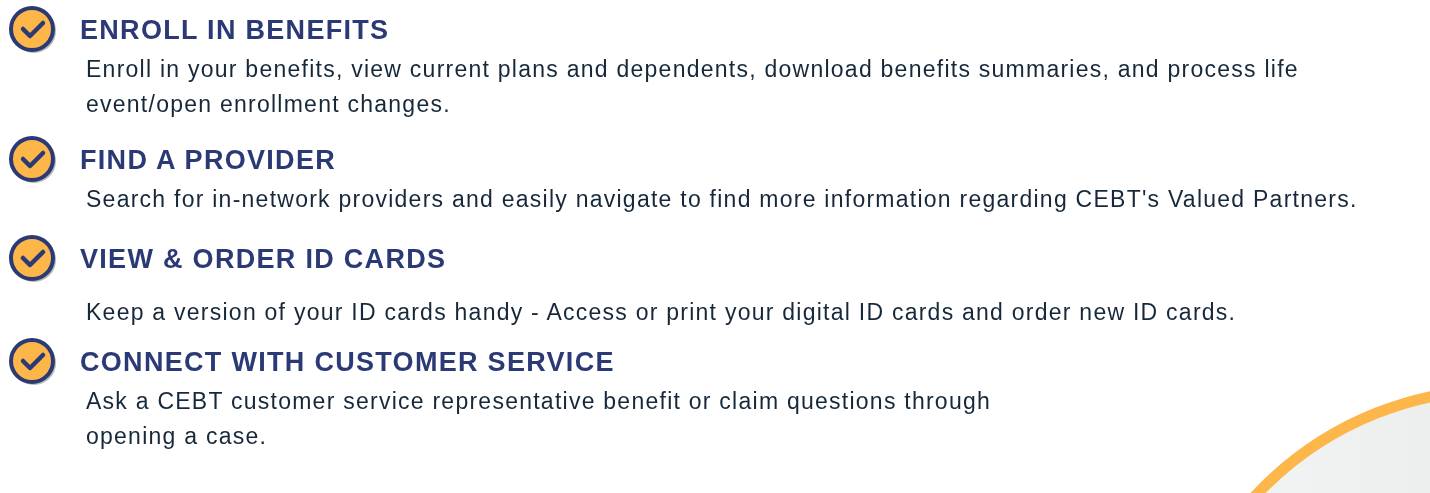 This screenshot has width=1430, height=493. I want to click on feature-description: Enroll in your benefits, view current plans and dependents, download benefits summaries, and process life event/open enrollment changes., so click(693, 87).